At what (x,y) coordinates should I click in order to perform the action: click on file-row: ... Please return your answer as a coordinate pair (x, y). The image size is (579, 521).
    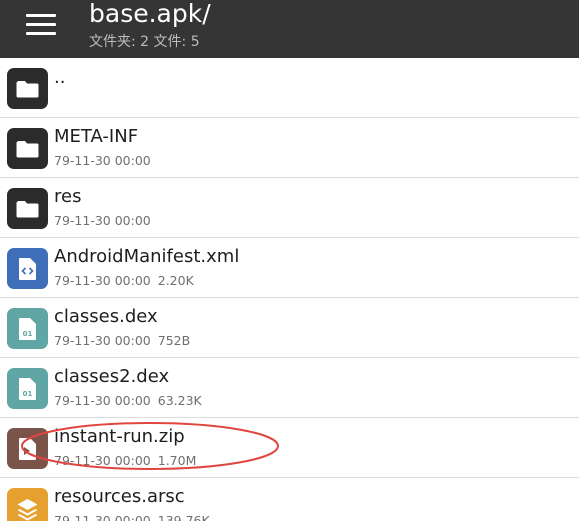
    Looking at the image, I should click on (289, 88).